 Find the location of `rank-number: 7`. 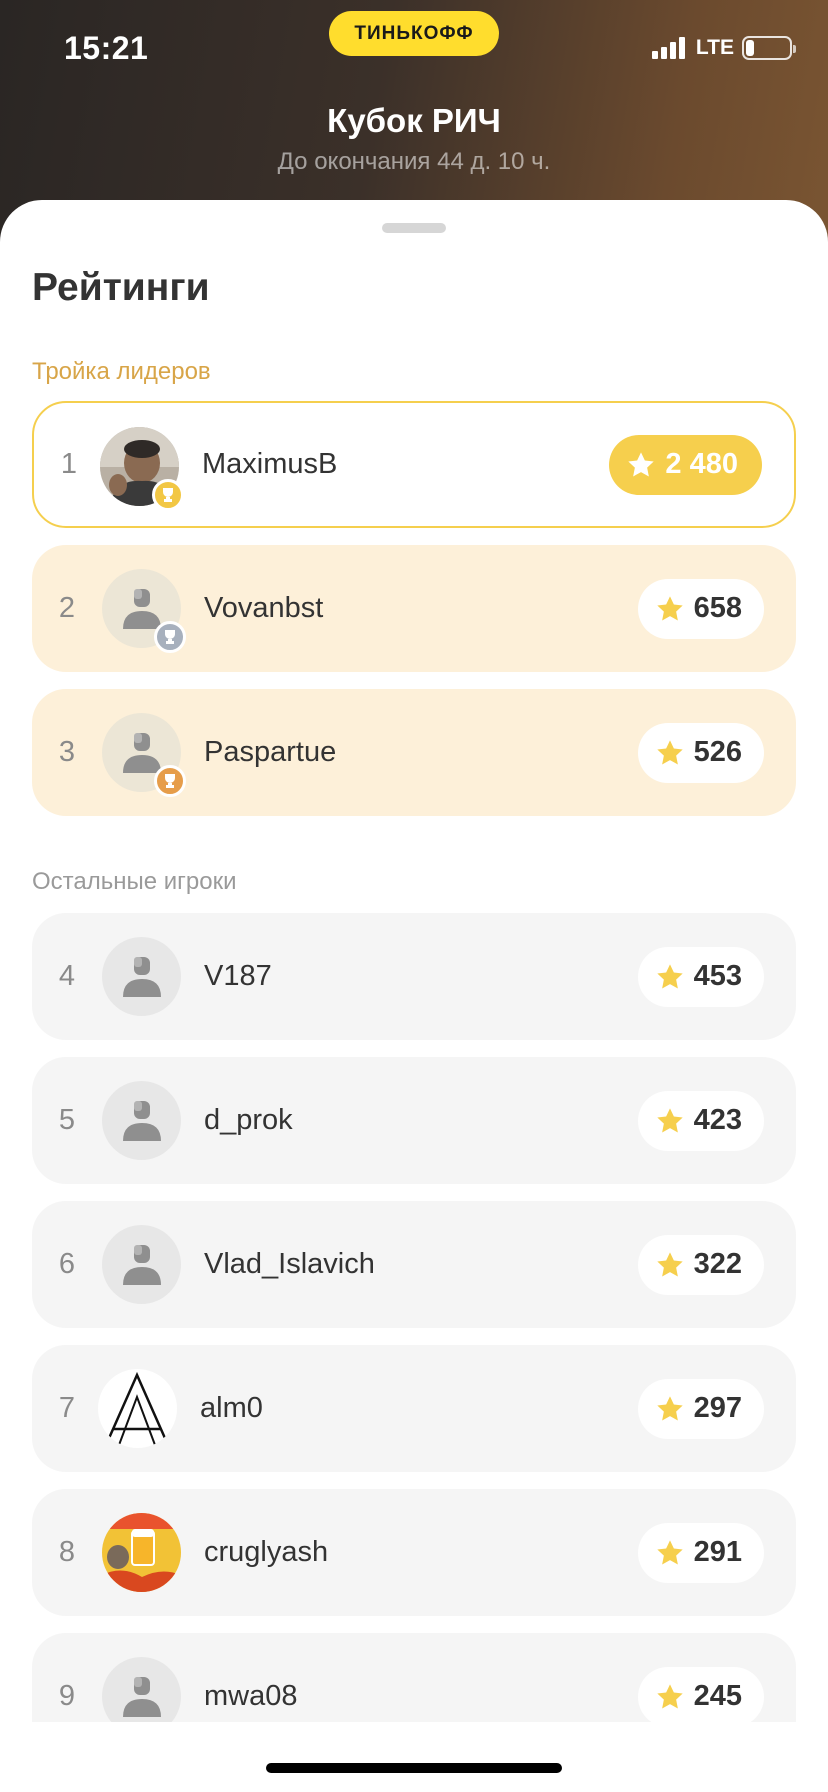

rank-number: 7 is located at coordinates (67, 1408).